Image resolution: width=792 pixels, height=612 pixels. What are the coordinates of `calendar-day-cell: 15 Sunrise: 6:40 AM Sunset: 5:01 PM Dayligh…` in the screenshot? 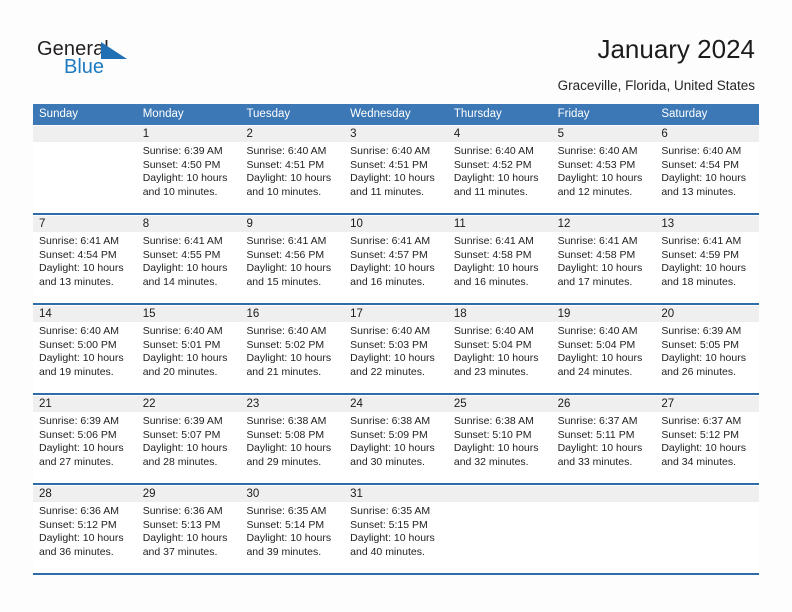 It's located at (188, 349).